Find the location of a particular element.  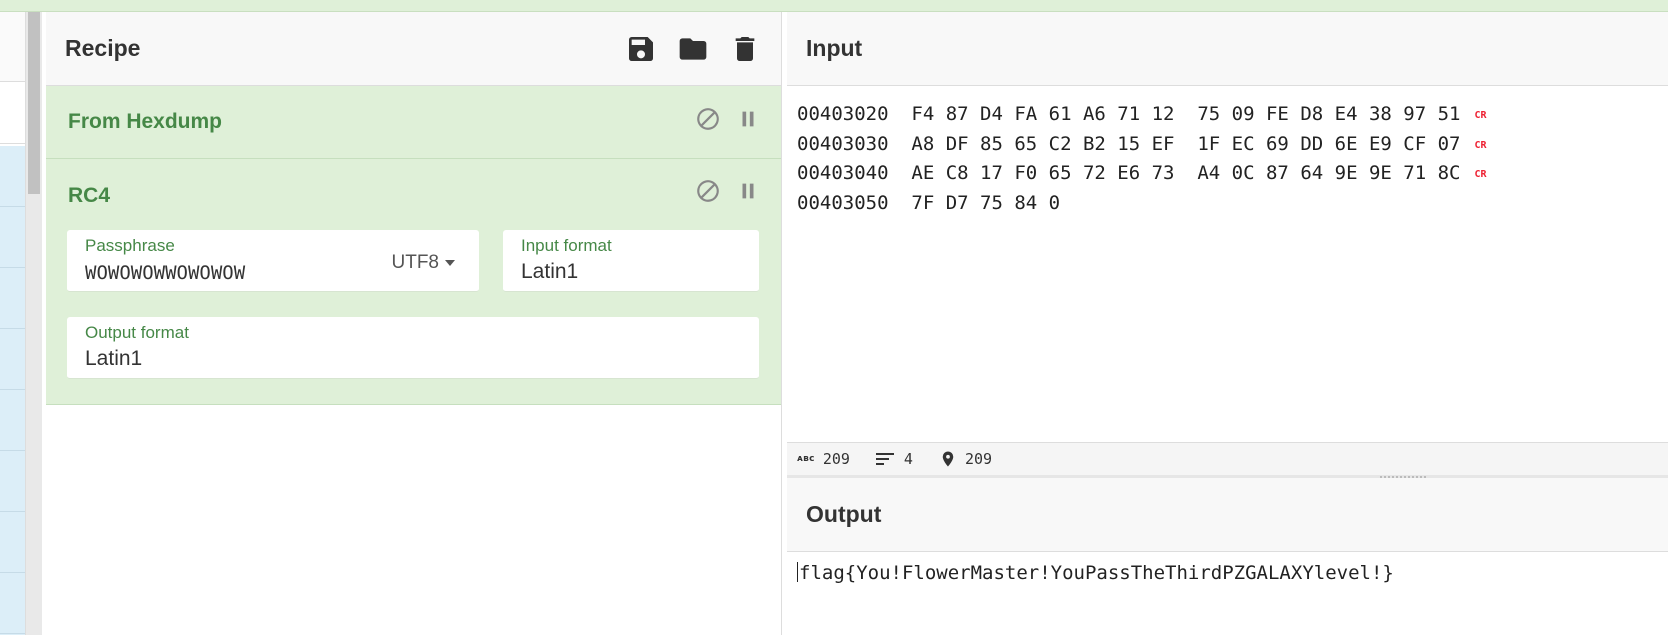

passphrase-label: Passphrase is located at coordinates (130, 245).